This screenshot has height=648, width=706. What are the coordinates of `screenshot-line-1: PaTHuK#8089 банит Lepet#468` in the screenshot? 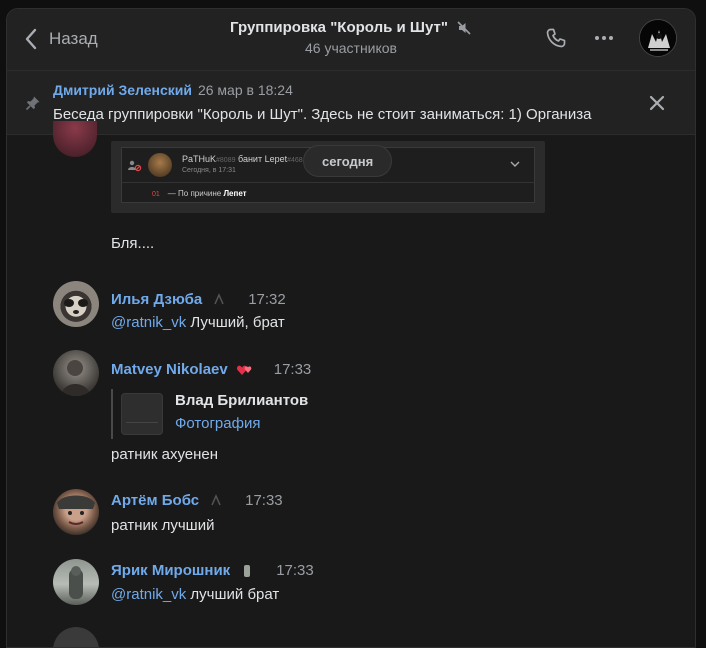 It's located at (242, 159).